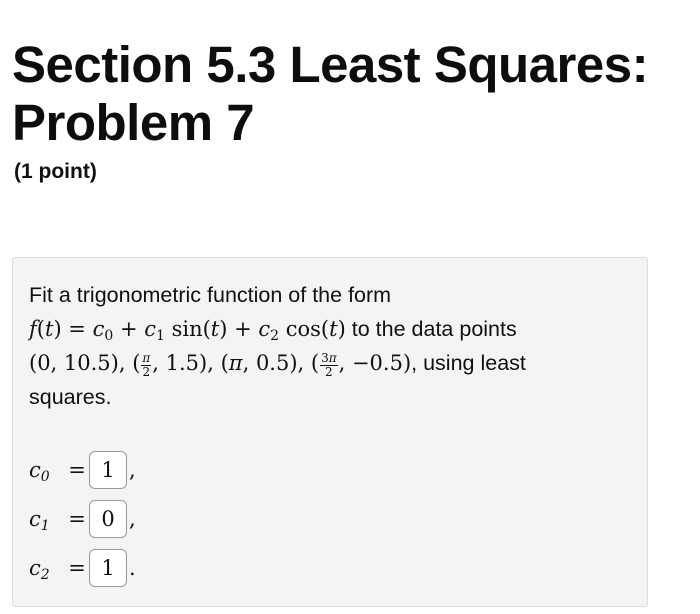  I want to click on title-line-2: Problem 7, so click(133, 122).